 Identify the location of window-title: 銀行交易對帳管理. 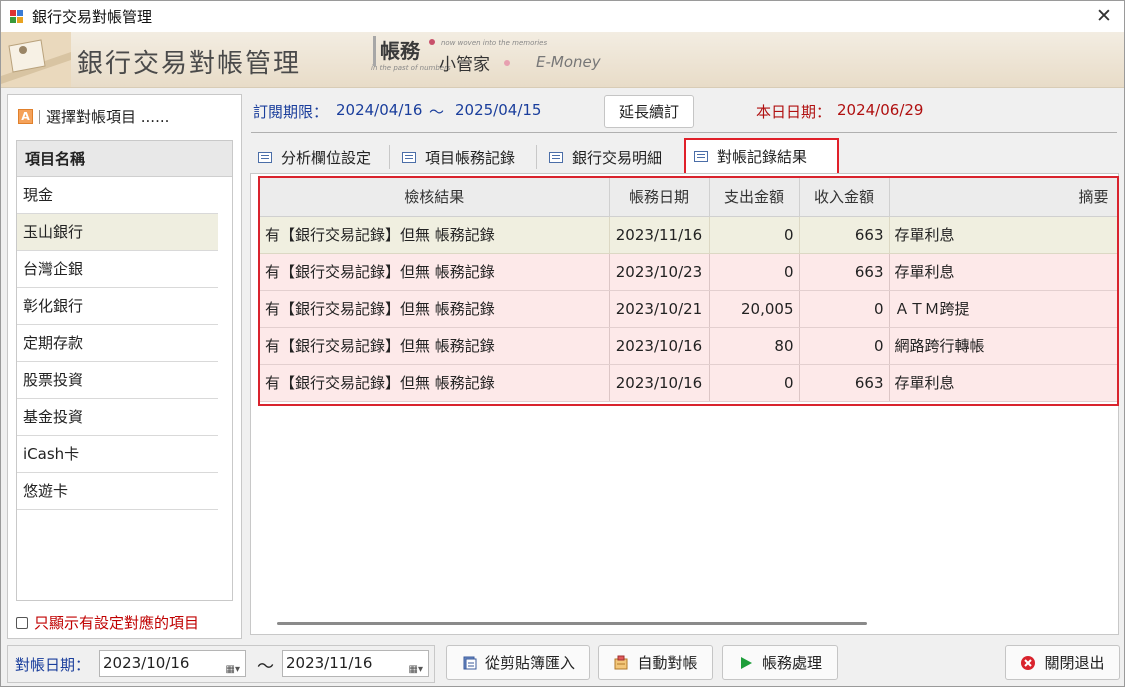
(92, 17).